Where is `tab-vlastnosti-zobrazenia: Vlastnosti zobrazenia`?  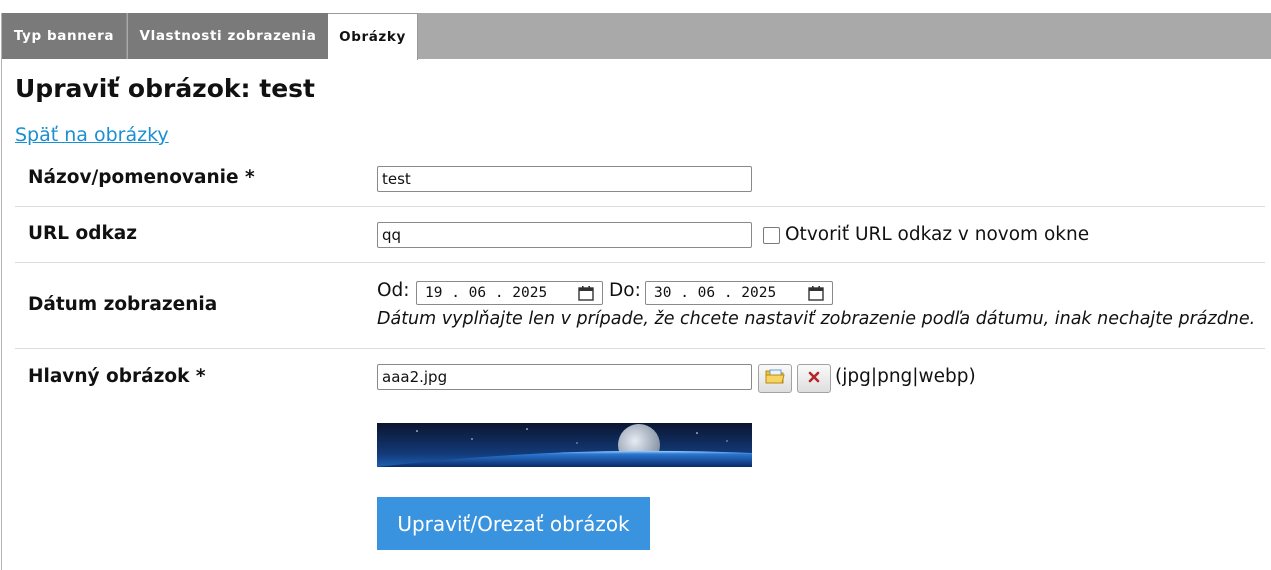 tab-vlastnosti-zobrazenia: Vlastnosti zobrazenia is located at coordinates (228, 36).